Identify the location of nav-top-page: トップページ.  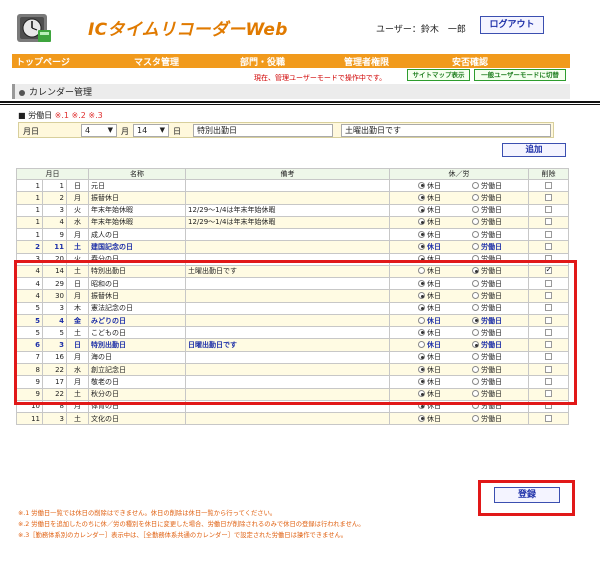
(43, 61).